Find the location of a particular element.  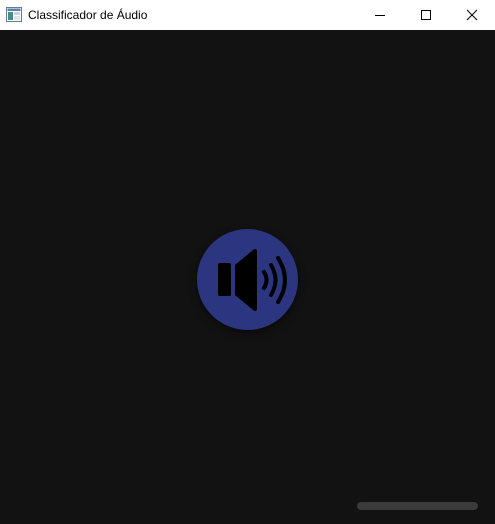

maximize-button is located at coordinates (426, 15).